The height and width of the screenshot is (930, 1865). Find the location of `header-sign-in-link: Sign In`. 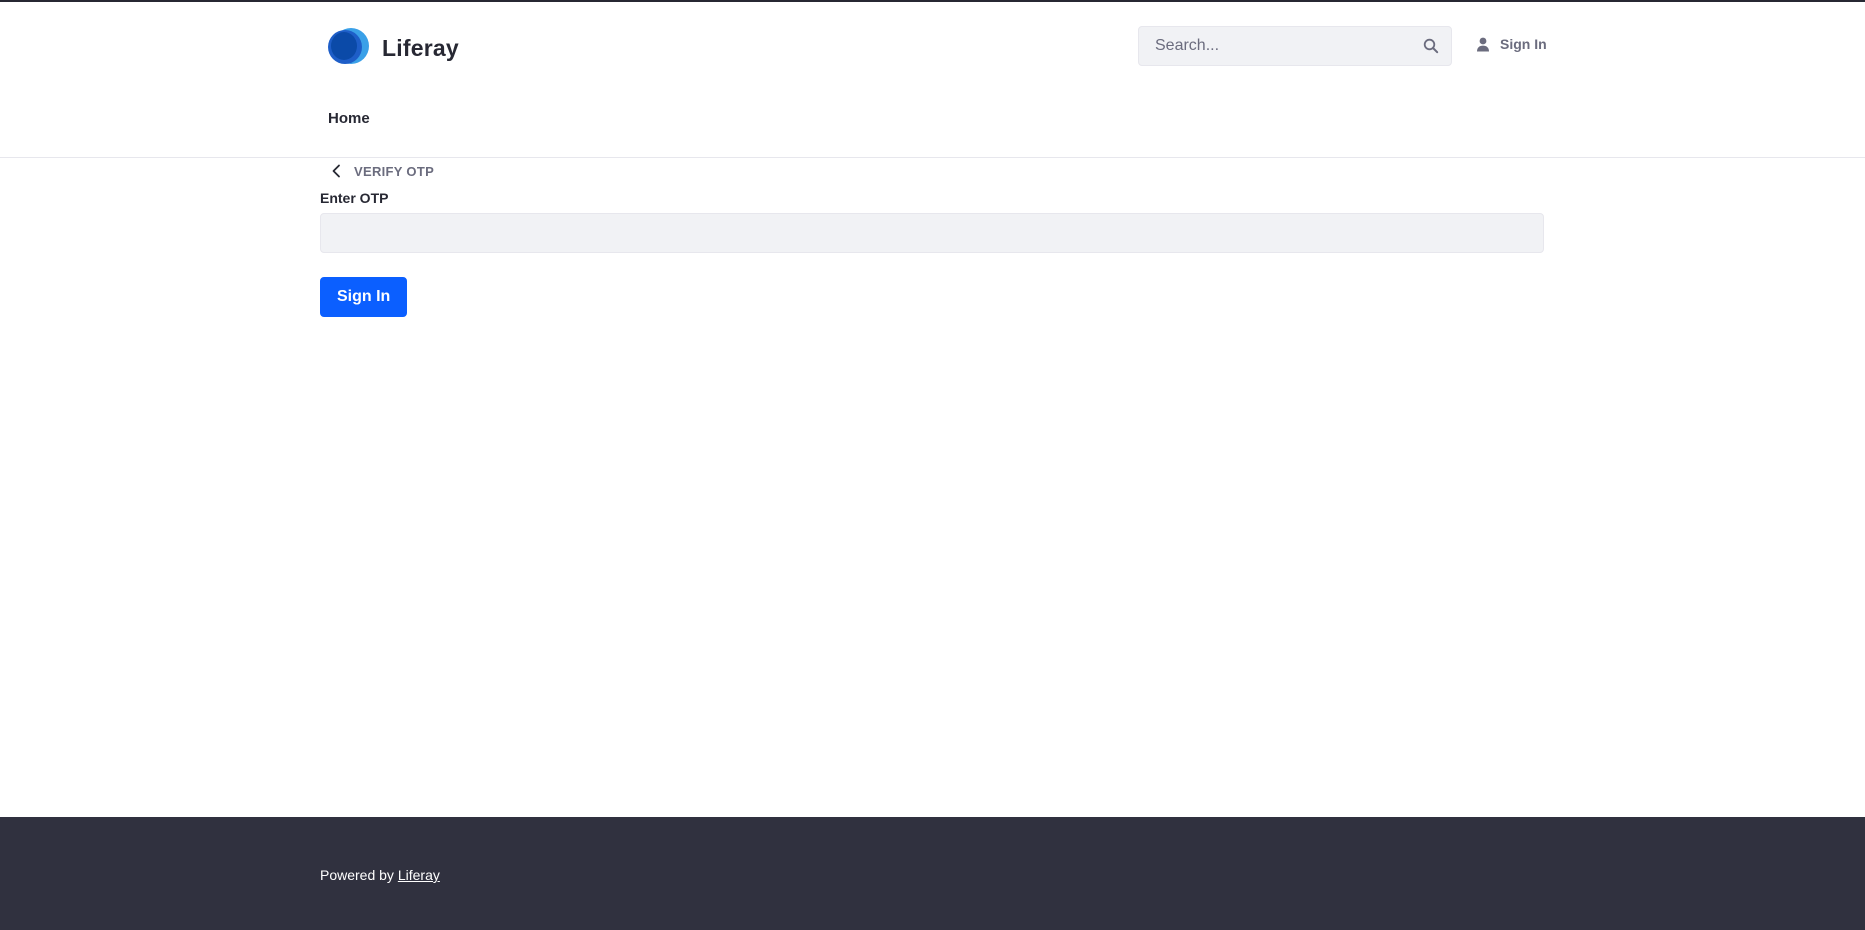

header-sign-in-link: Sign In is located at coordinates (1511, 44).